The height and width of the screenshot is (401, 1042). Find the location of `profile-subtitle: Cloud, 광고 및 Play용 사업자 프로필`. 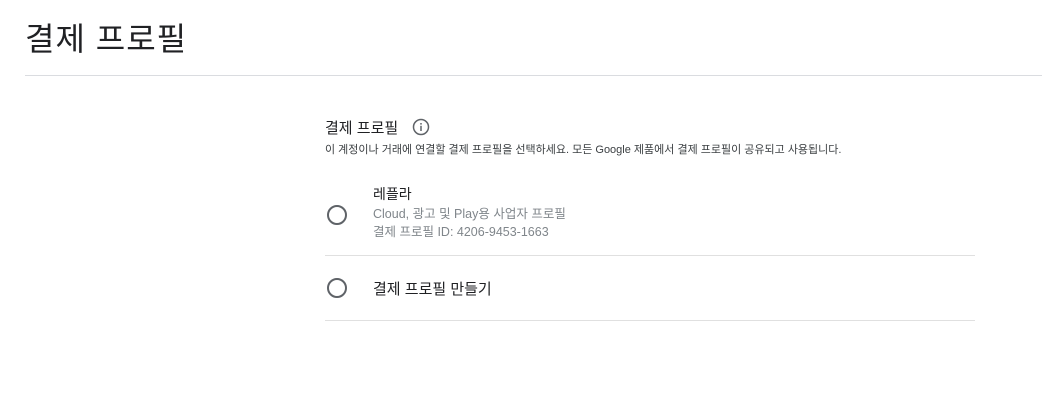

profile-subtitle: Cloud, 광고 및 Play용 사업자 프로필 is located at coordinates (469, 214).